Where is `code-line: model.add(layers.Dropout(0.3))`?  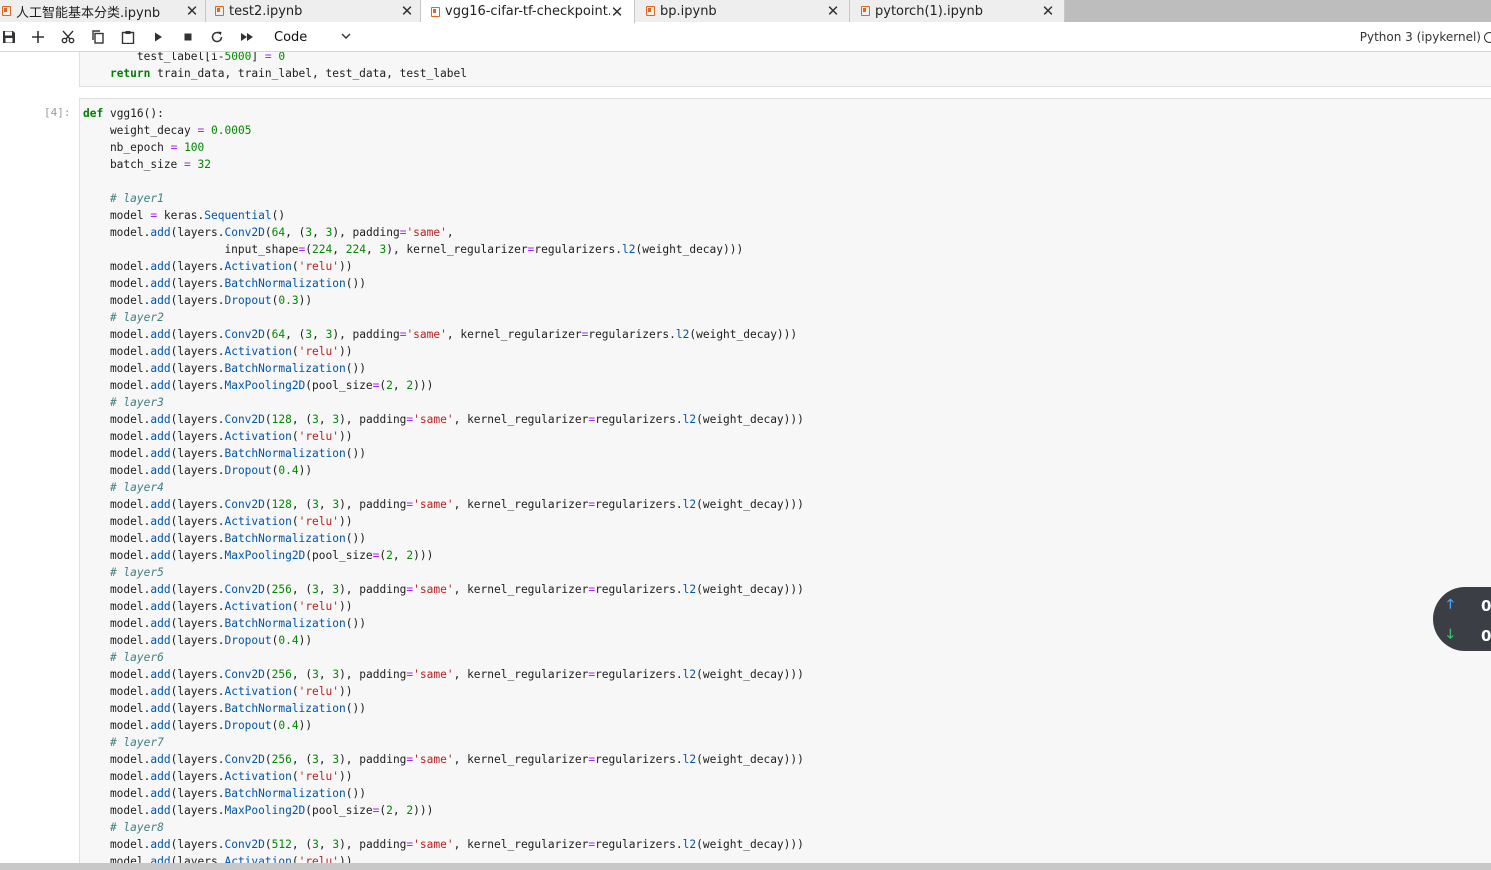 code-line: model.add(layers.Dropout(0.3)) is located at coordinates (198, 300).